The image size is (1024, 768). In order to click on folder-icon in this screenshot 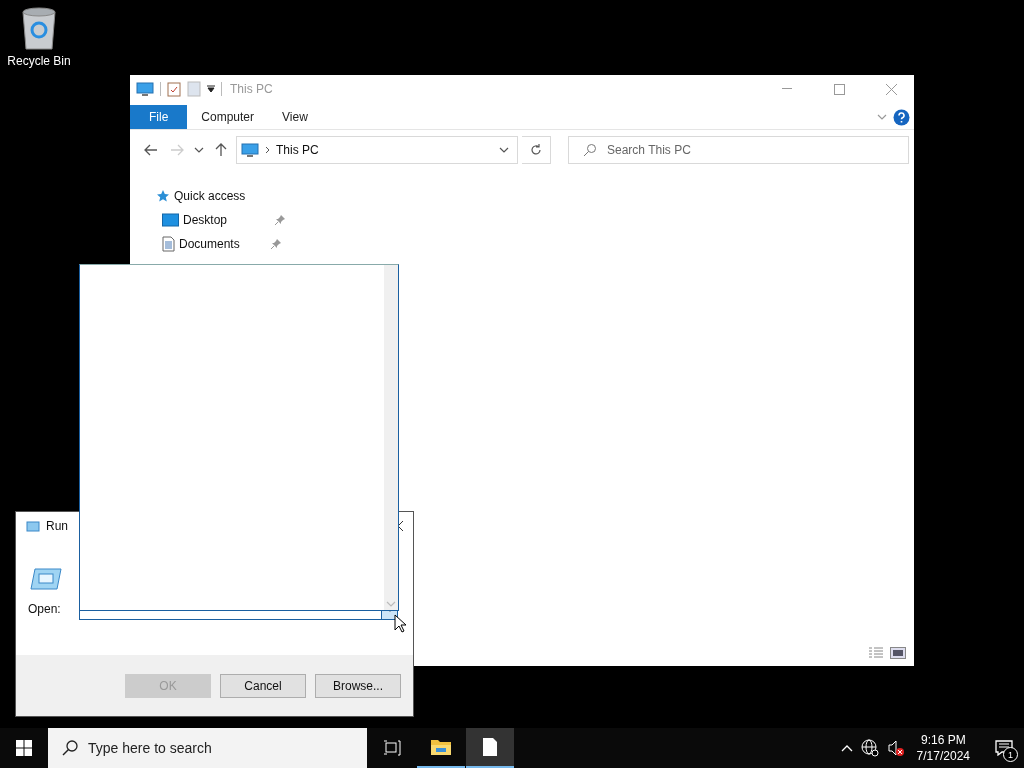, I will do `click(441, 747)`.